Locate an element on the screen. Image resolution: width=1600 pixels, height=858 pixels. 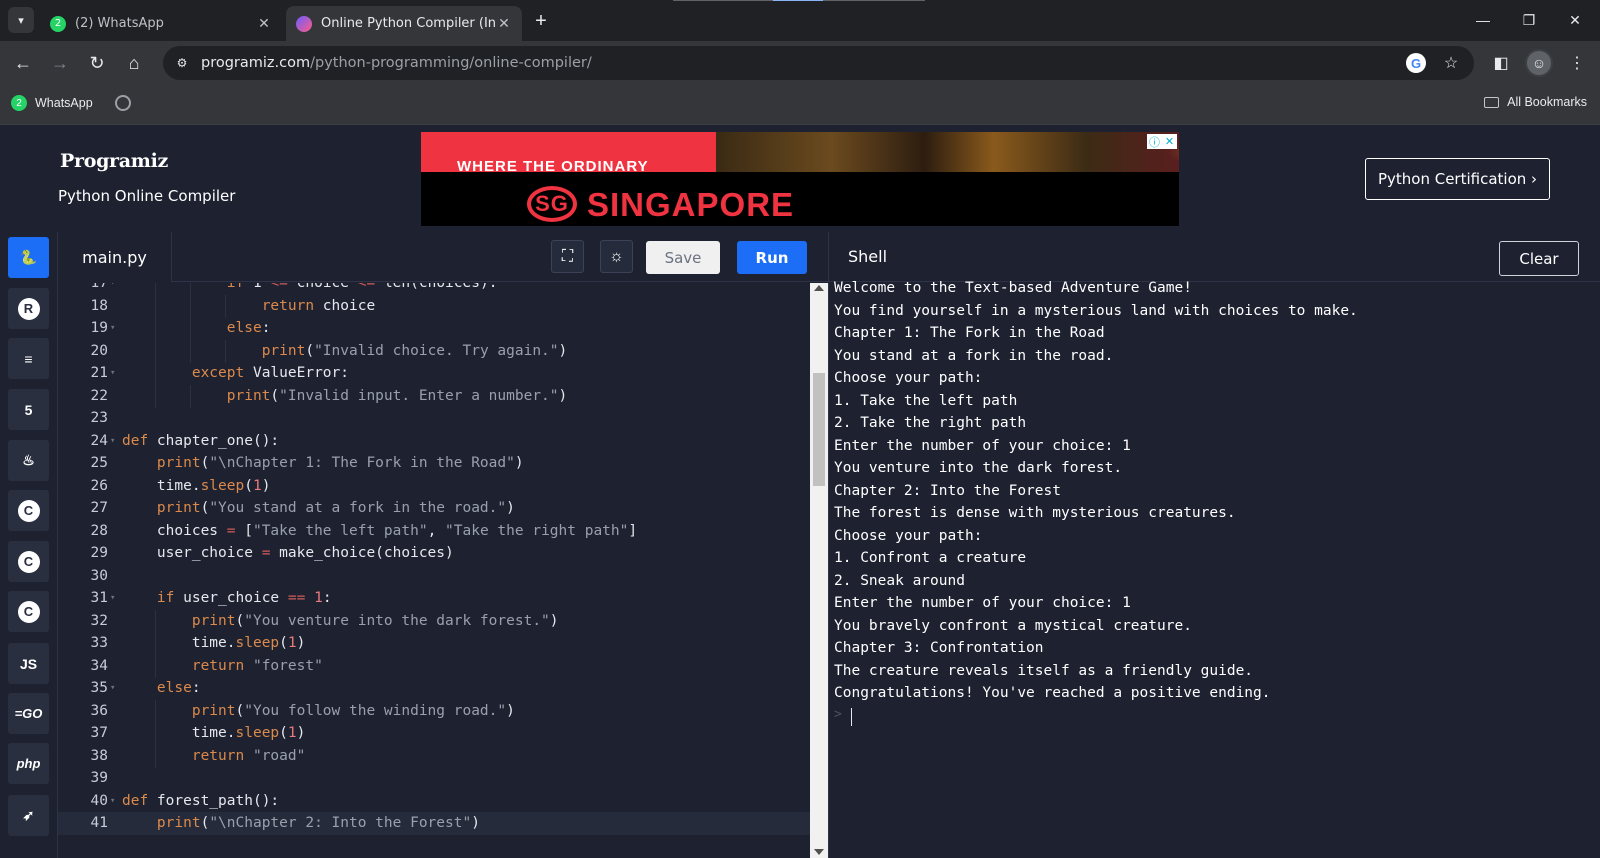
ad-choices: ⓘ ✕ is located at coordinates (1162, 141).